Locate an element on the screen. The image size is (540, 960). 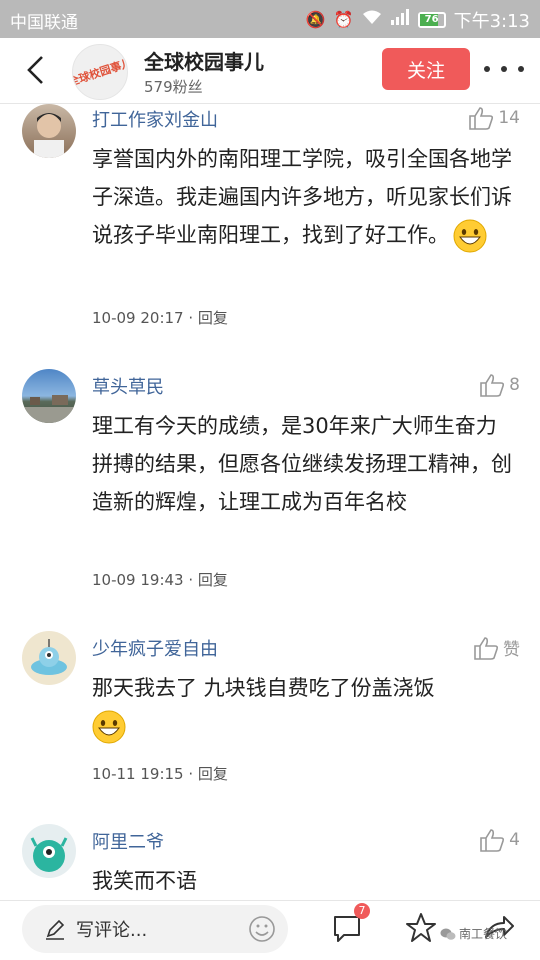
comment-username: 少年疯子爱自由 is located at coordinates (155, 648).